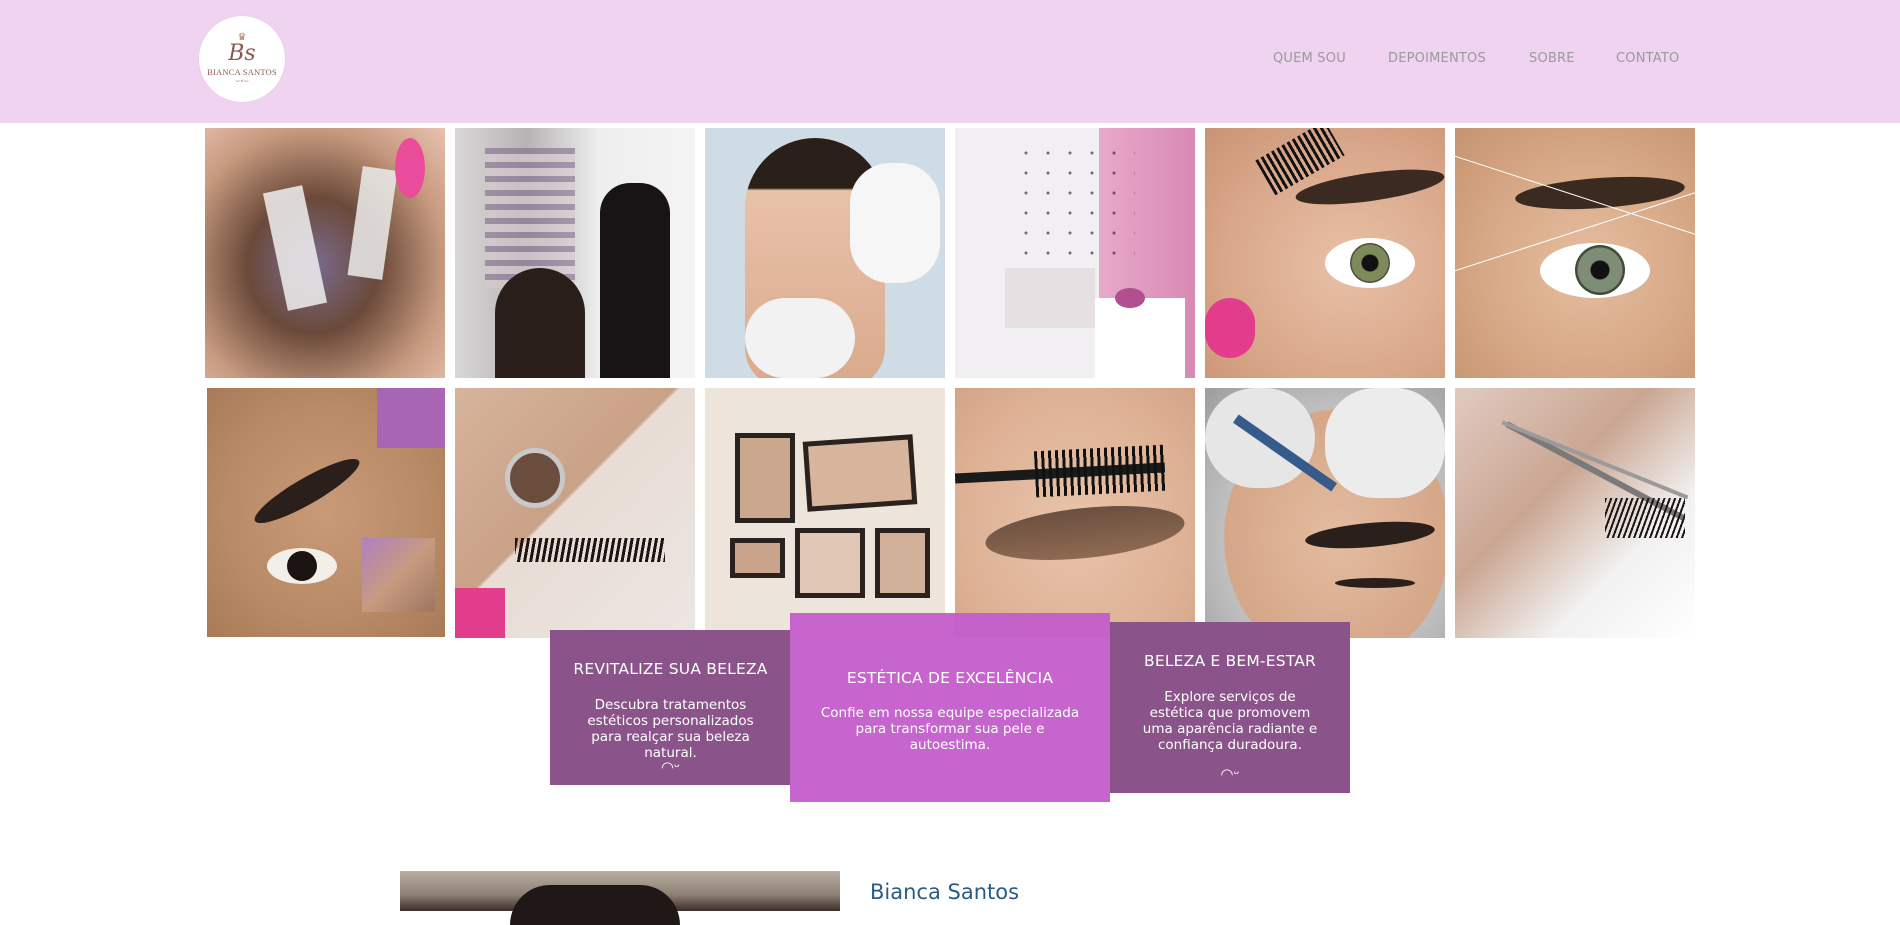  I want to click on gallery-image-spoolie-closeup, so click(1075, 513).